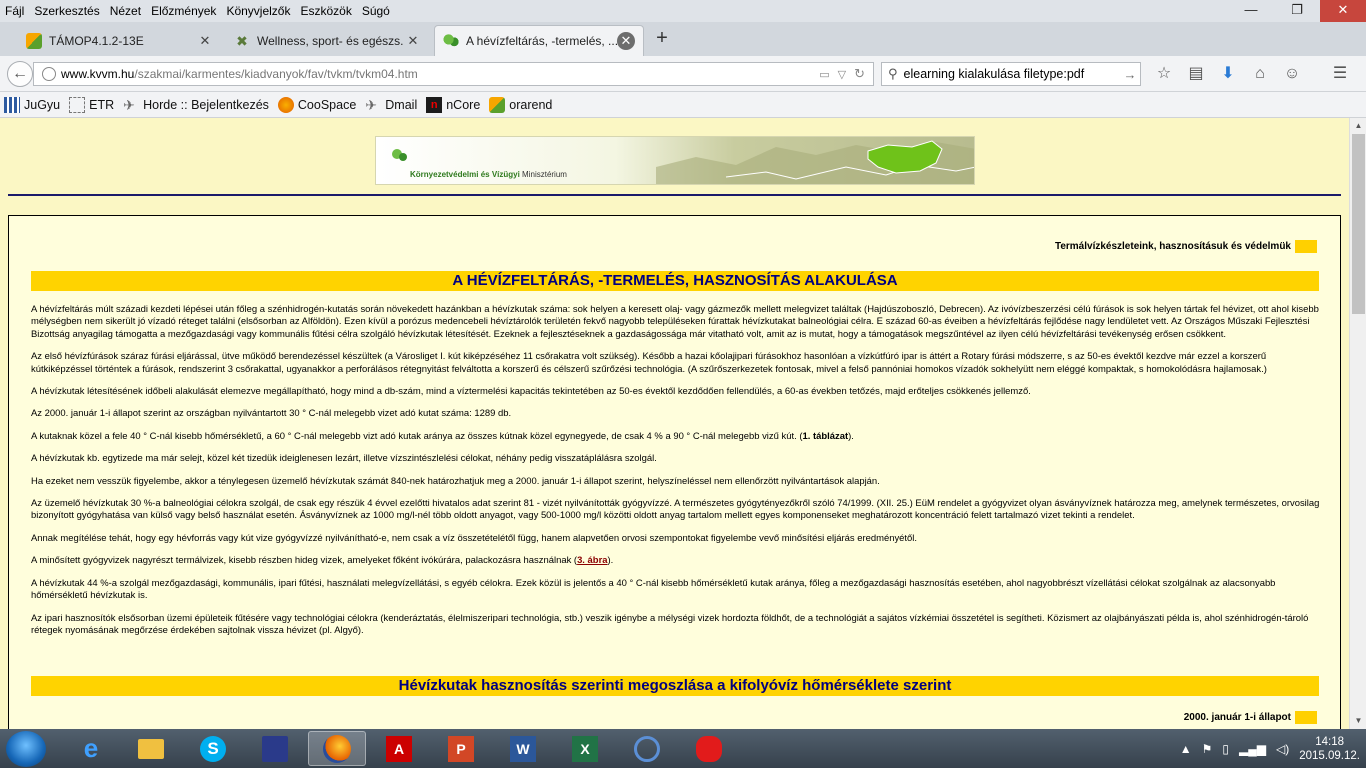 The height and width of the screenshot is (768, 1366). Describe the element at coordinates (376, 11) in the screenshot. I see `menu-help: Súgó` at that location.